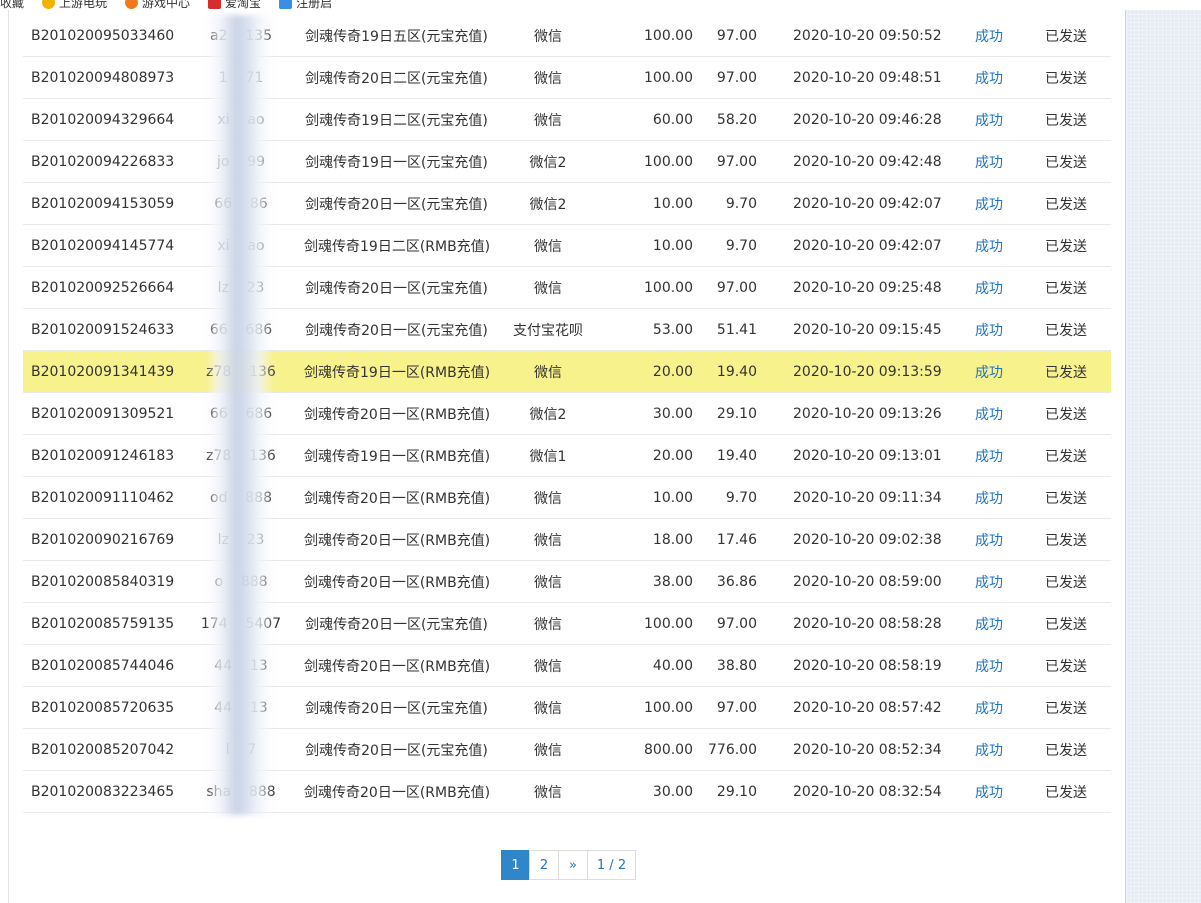 Image resolution: width=1201 pixels, height=903 pixels. I want to click on order-time-cell: 2020-10-20 09:11:34, so click(857, 497).